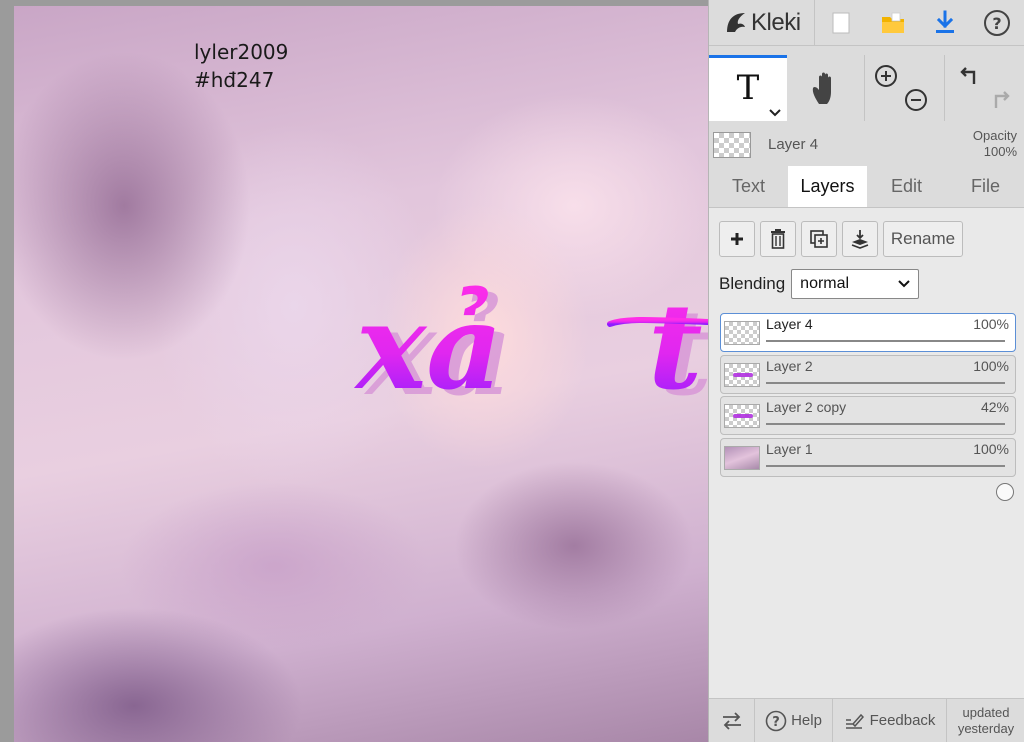 Image resolution: width=1024 pixels, height=742 pixels. Describe the element at coordinates (854, 721) in the screenshot. I see `feedback-icon` at that location.